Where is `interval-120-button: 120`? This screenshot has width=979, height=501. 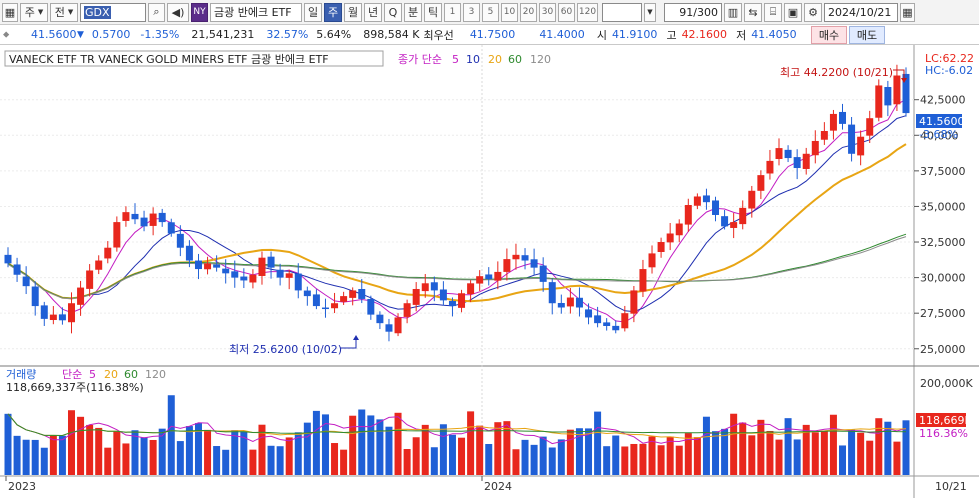 interval-120-button: 120 is located at coordinates (587, 12).